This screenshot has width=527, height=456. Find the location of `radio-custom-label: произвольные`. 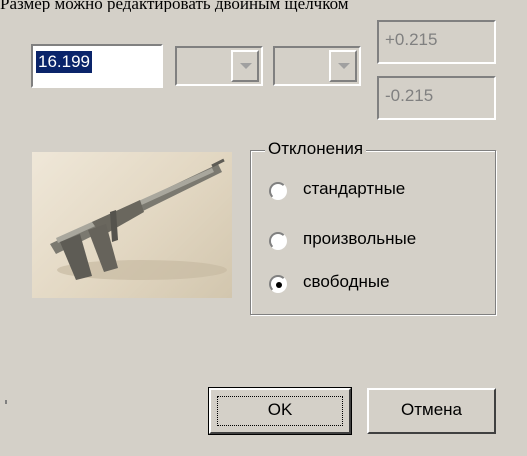

radio-custom-label: произвольные is located at coordinates (359, 239).